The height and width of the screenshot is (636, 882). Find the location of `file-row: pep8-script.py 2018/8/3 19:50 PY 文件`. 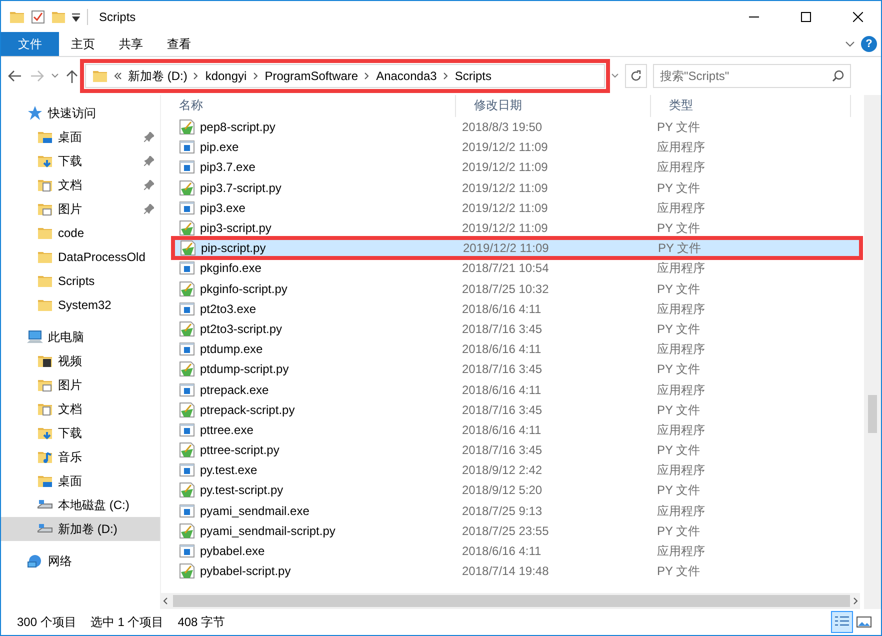

file-row: pep8-script.py 2018/8/3 19:50 PY 文件 is located at coordinates (517, 127).